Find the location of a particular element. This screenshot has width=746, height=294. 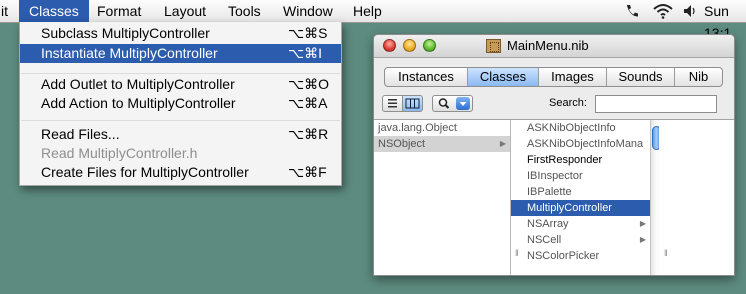

browser-column-3: ‖ is located at coordinates (697, 197).